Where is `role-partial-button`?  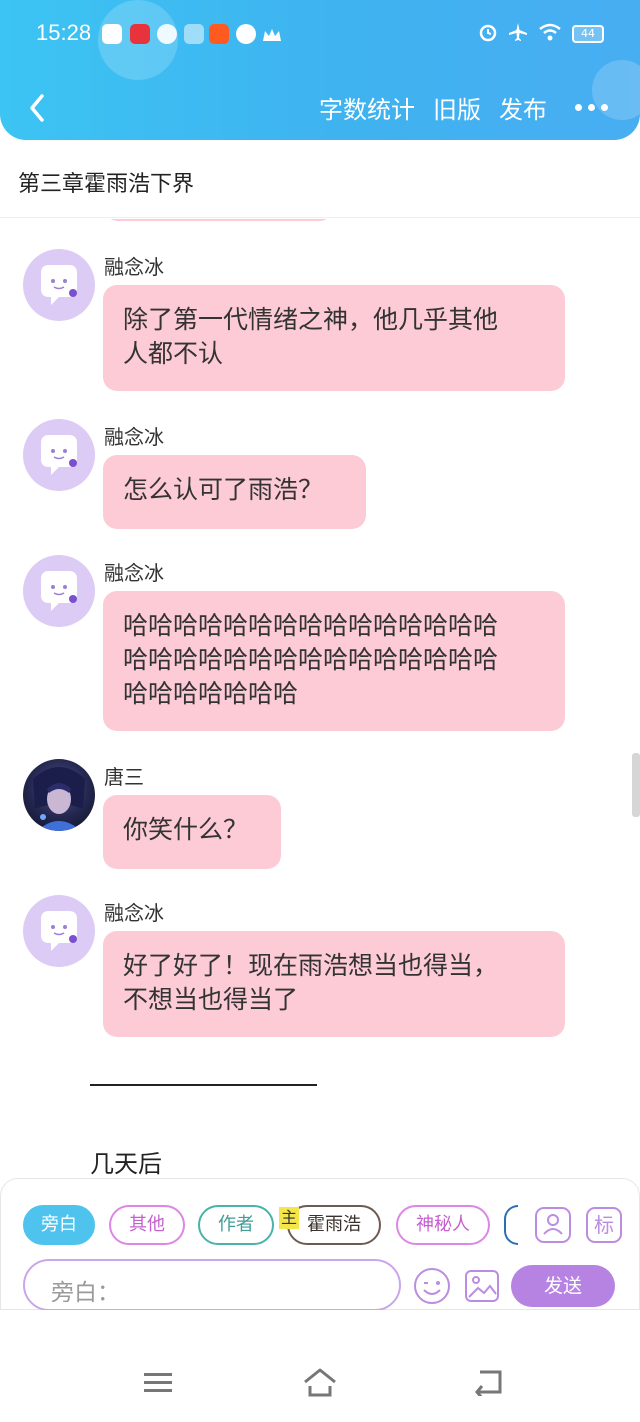
role-partial-button is located at coordinates (511, 1225).